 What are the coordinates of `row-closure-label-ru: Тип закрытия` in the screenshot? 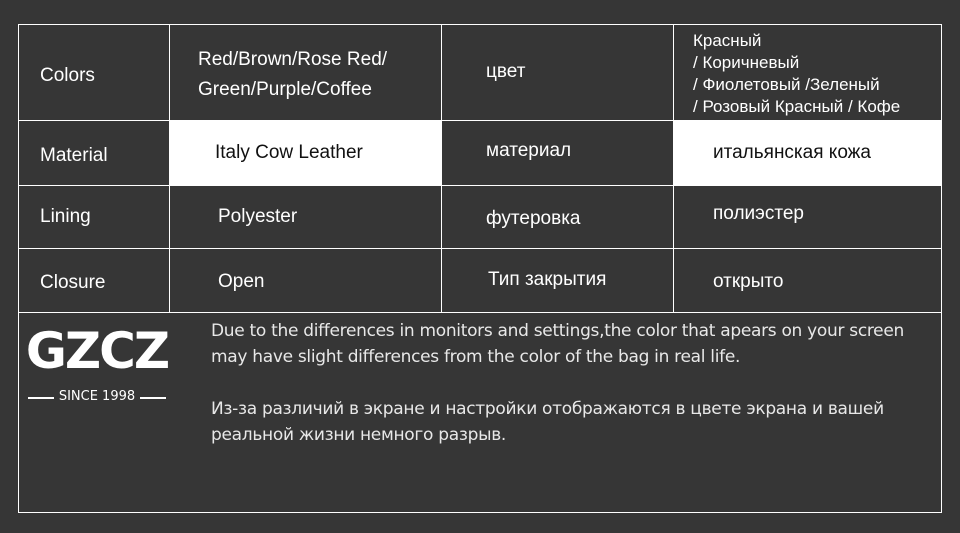 It's located at (547, 279).